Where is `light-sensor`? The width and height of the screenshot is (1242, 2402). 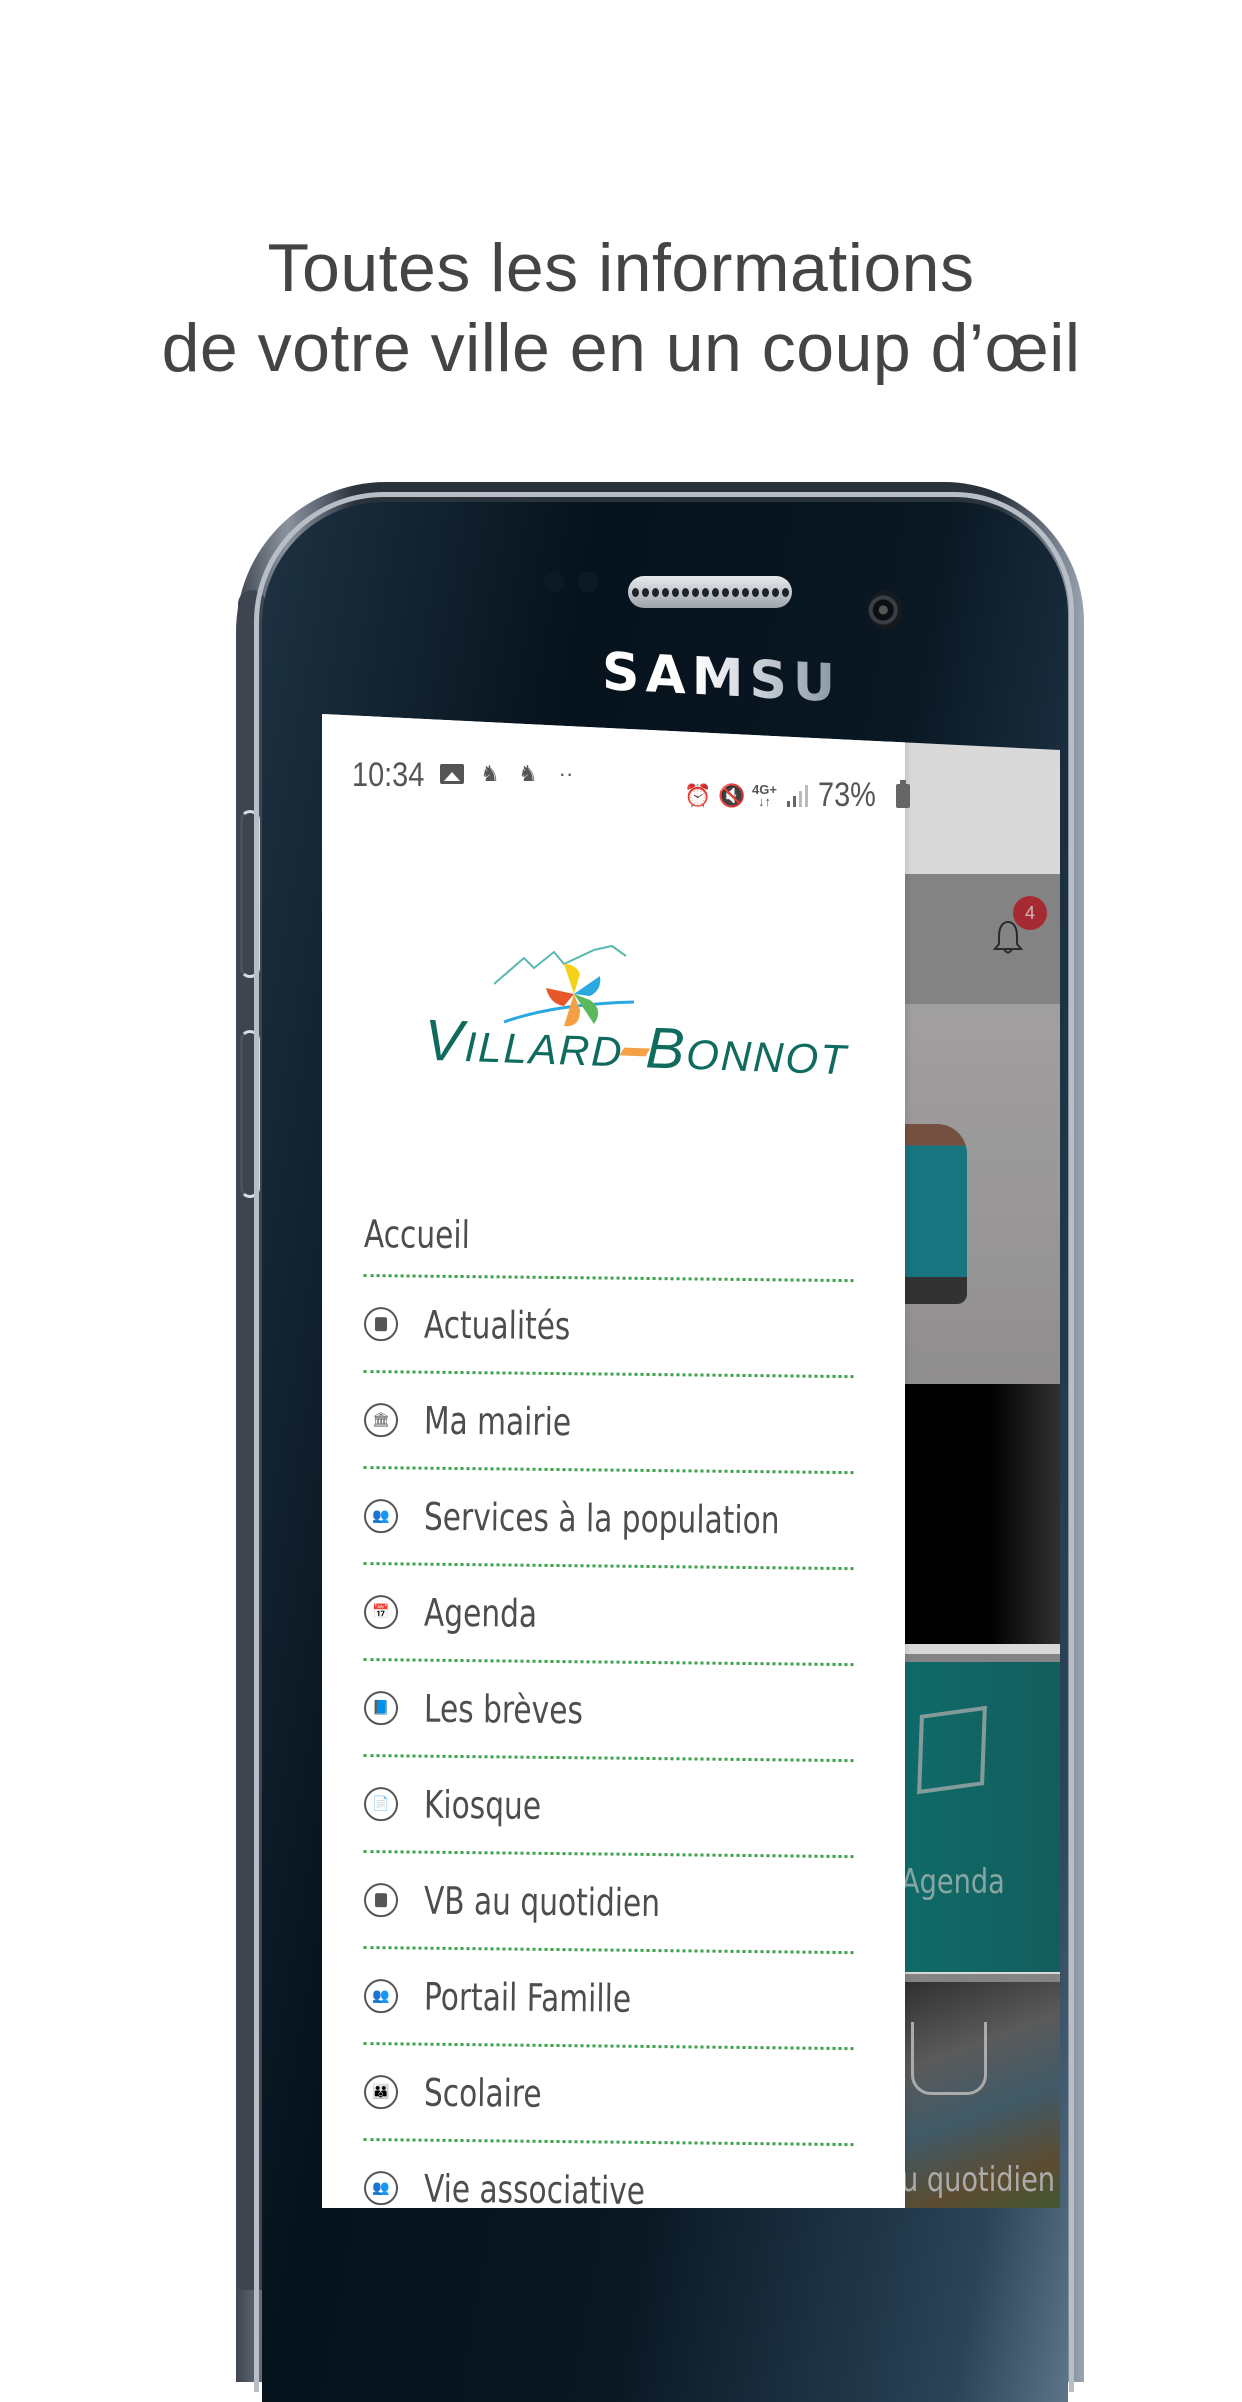 light-sensor is located at coordinates (588, 582).